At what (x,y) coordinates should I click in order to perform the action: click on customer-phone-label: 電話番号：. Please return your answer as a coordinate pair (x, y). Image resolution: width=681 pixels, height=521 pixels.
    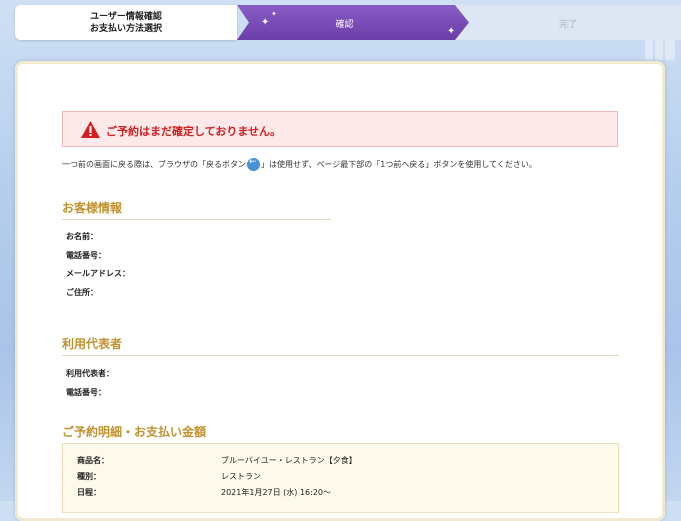
    Looking at the image, I should click on (86, 255).